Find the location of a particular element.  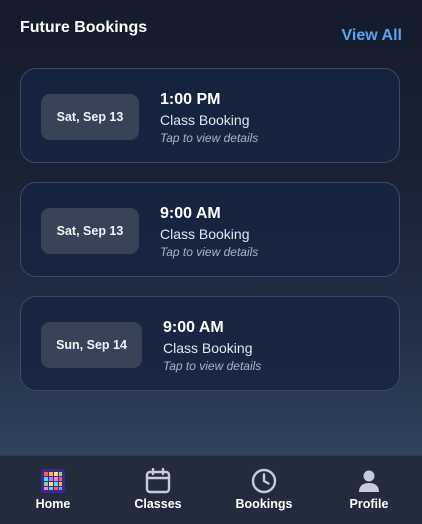

tab-label: Home is located at coordinates (53, 504).